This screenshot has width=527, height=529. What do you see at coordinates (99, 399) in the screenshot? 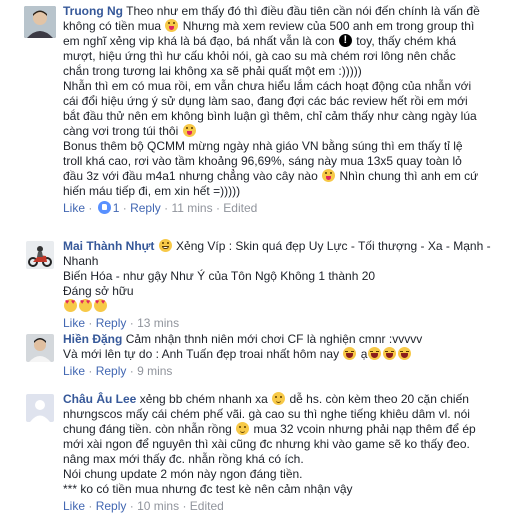
I see `comment-author: Châu Âu Lee` at bounding box center [99, 399].